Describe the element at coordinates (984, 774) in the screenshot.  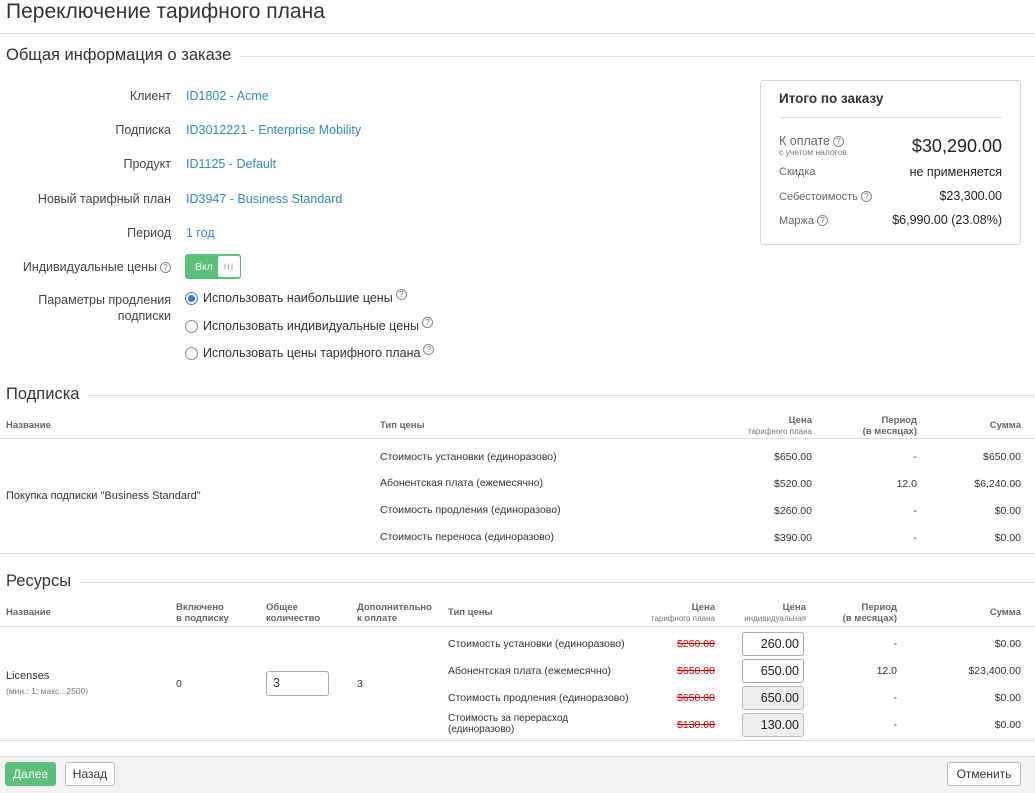
I see `cancel-button: Отменить` at that location.